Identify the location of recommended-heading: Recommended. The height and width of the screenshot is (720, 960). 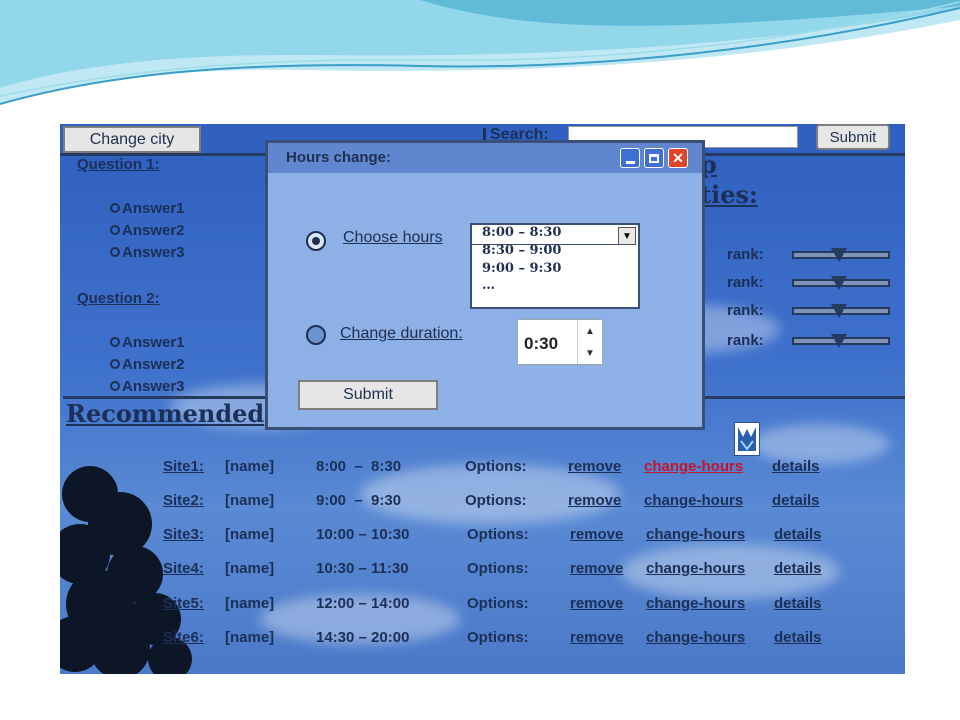
(165, 413).